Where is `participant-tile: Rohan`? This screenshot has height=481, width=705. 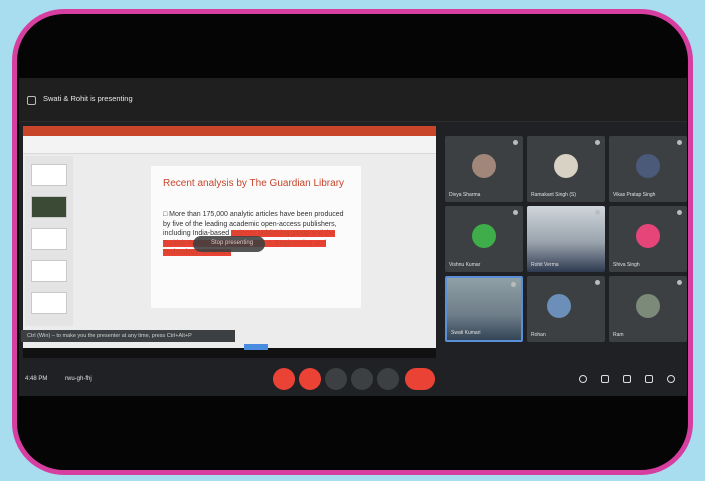
participant-tile: Rohan is located at coordinates (566, 309).